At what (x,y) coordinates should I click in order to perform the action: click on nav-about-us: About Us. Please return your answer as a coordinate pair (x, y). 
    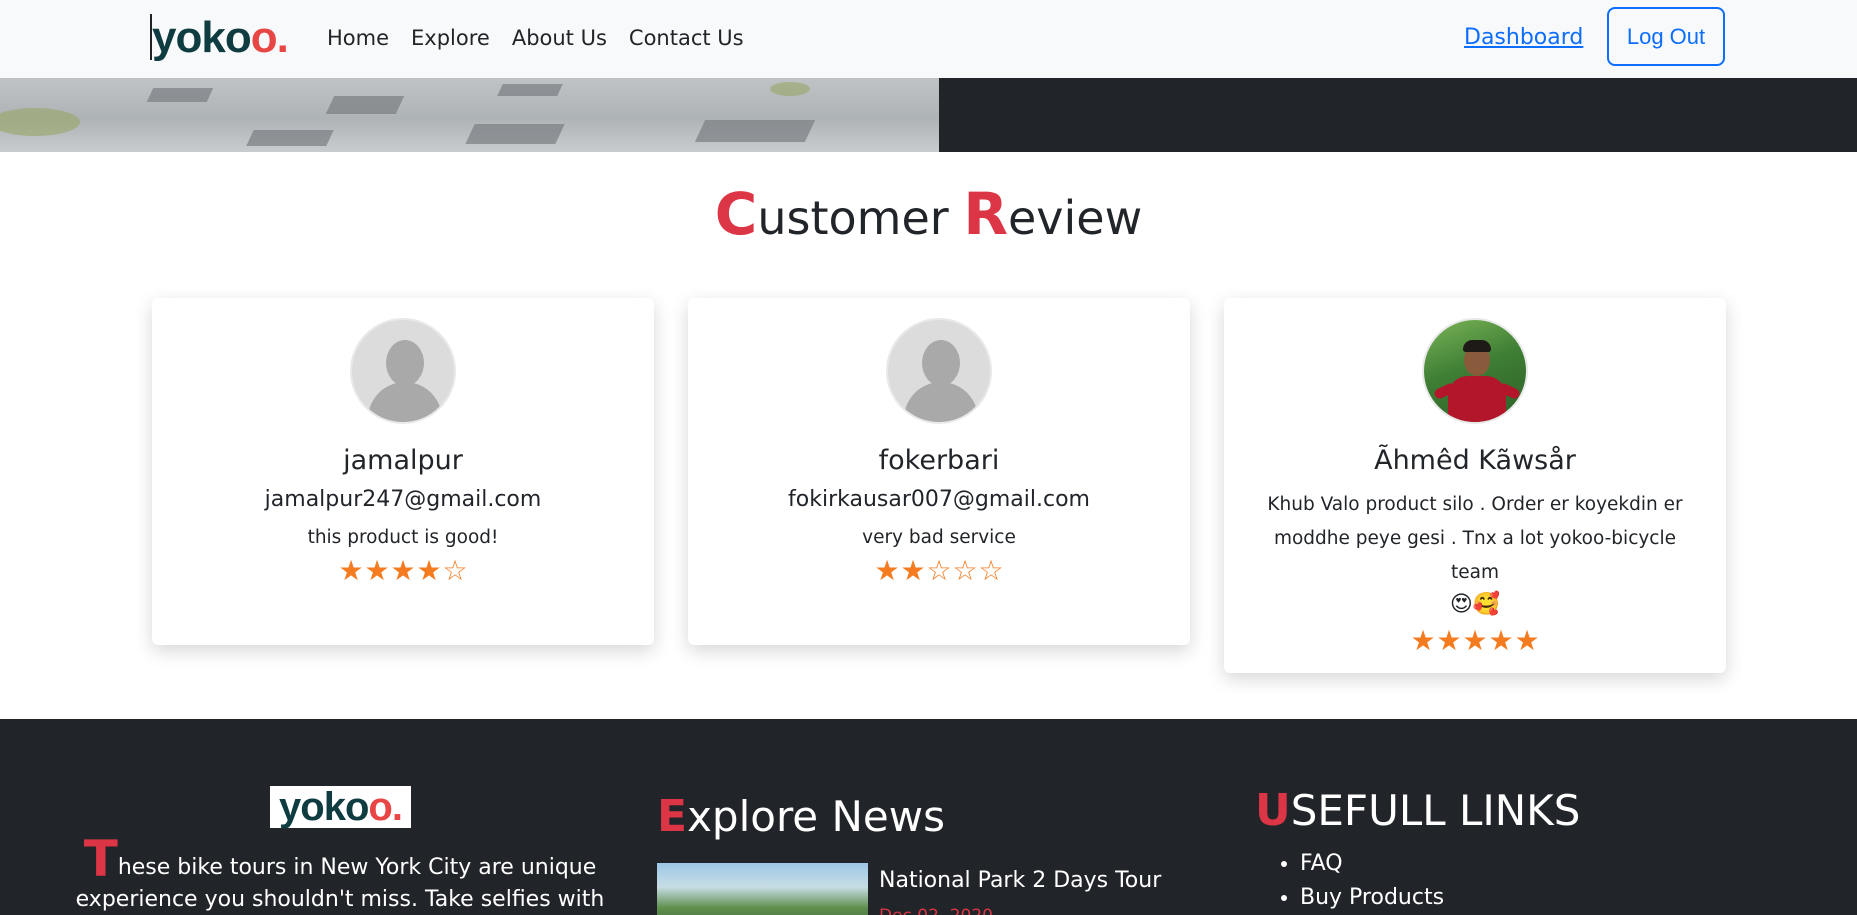
    Looking at the image, I should click on (559, 38).